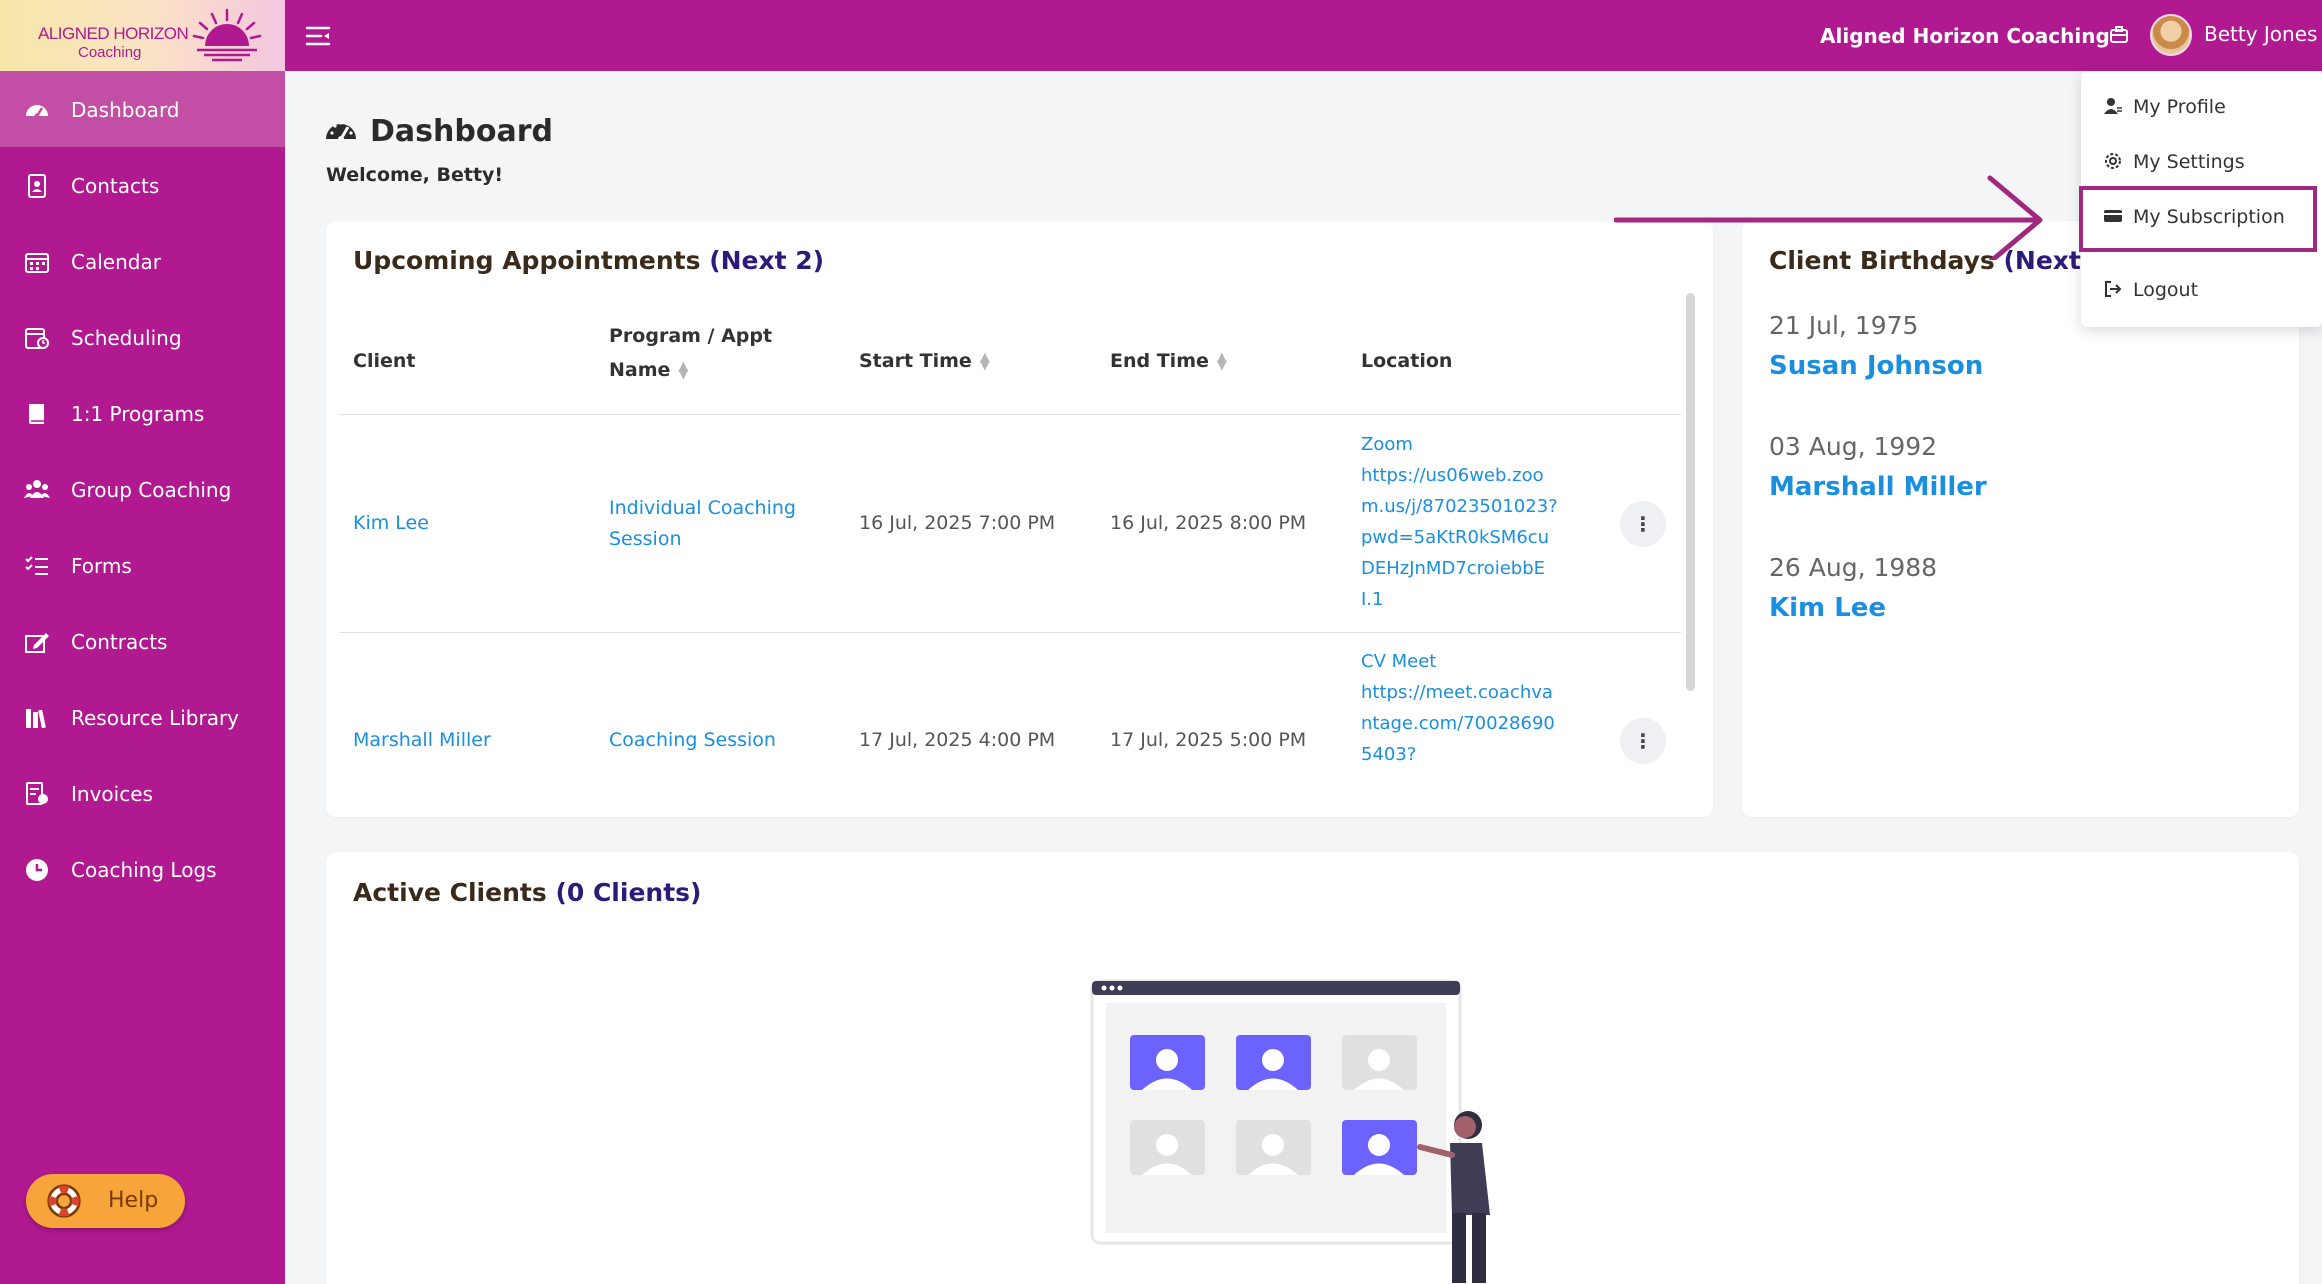 This screenshot has width=2322, height=1284. What do you see at coordinates (36, 719) in the screenshot?
I see `library-icon` at bounding box center [36, 719].